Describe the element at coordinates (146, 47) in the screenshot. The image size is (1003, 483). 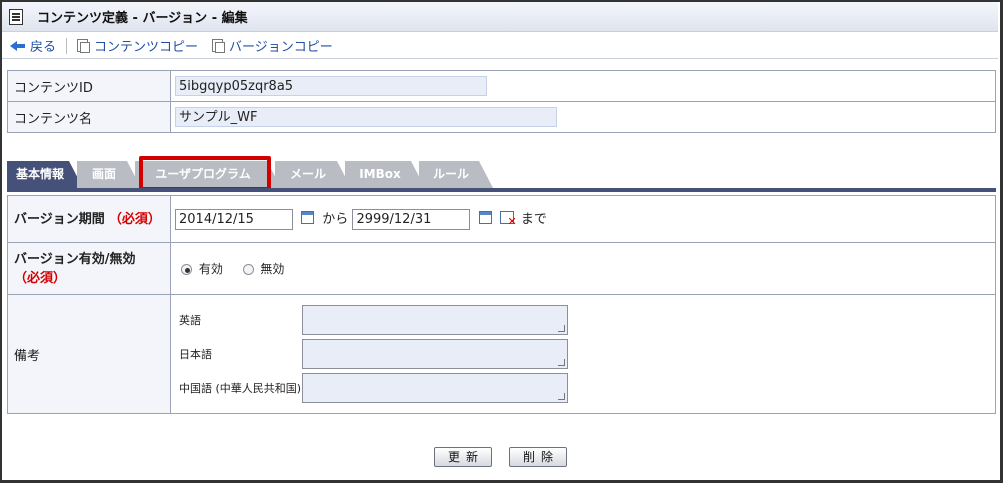
I see `content-copy-label: コンテンツコピー` at that location.